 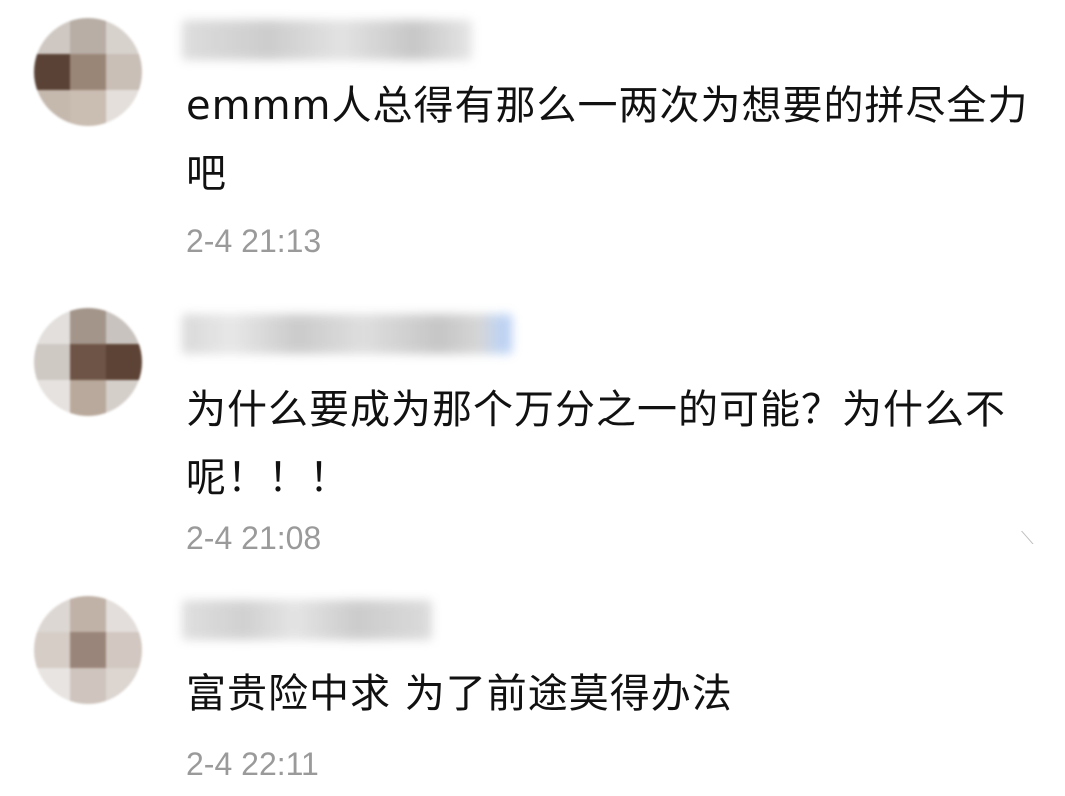 I want to click on comment-text: 富贵险中求 为了前途莫得办法, so click(x=459, y=694).